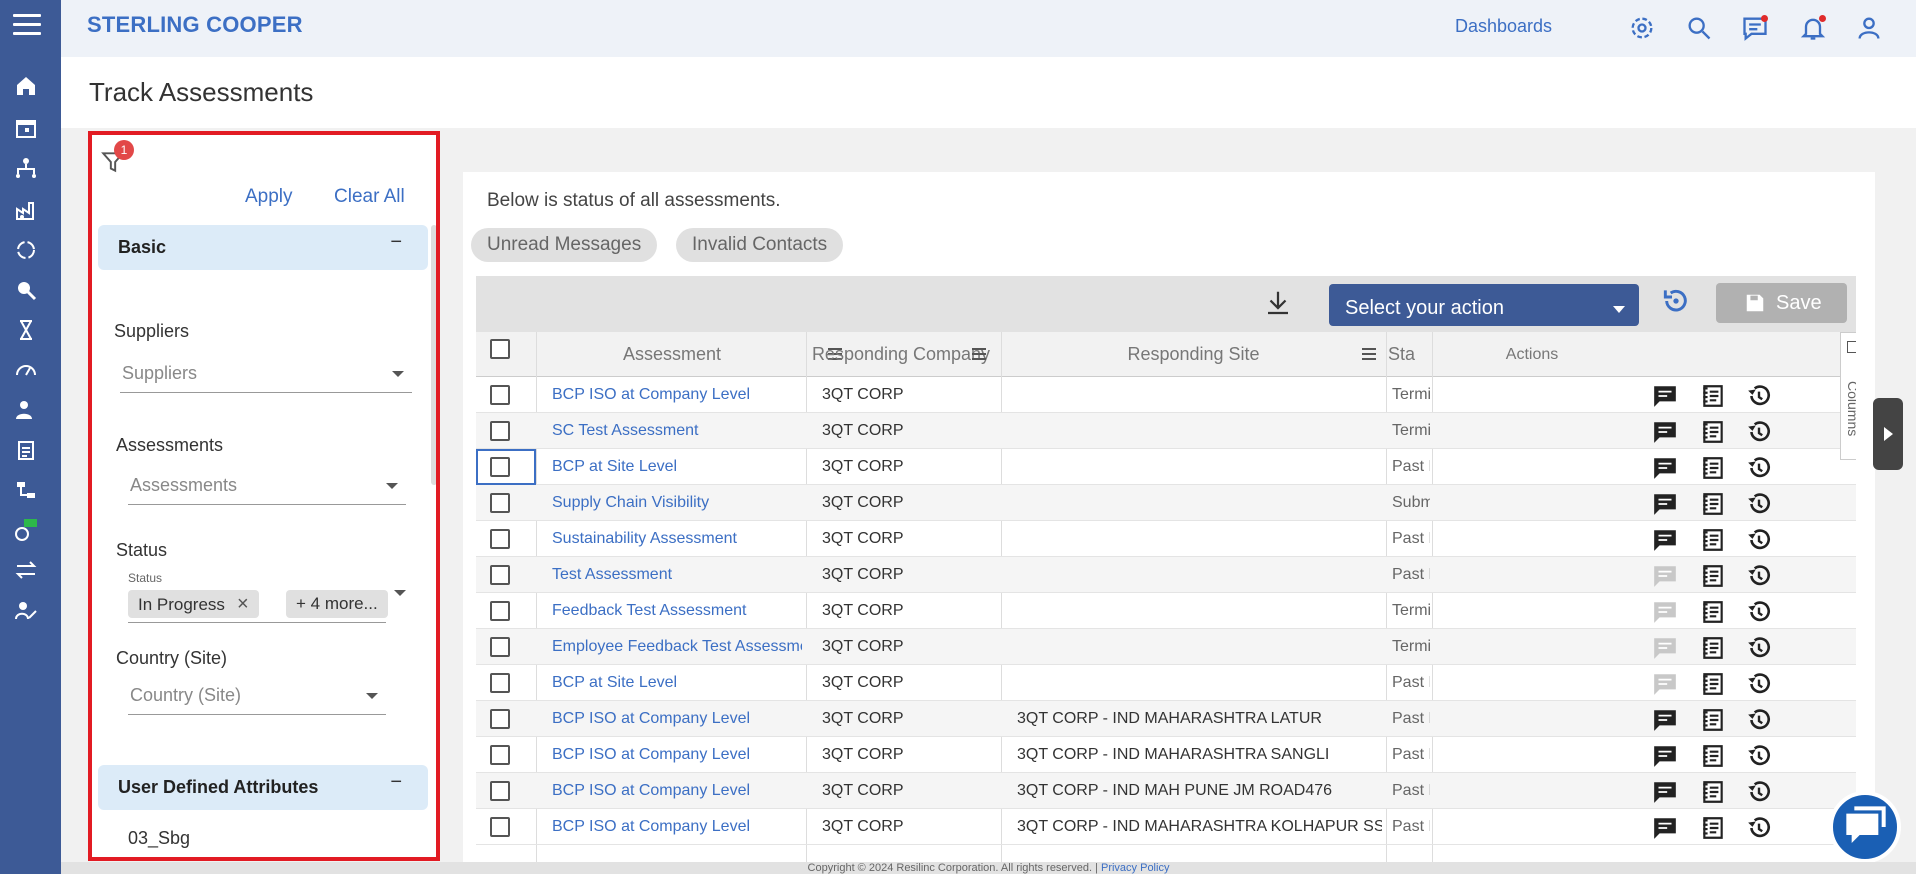 The image size is (1916, 874). I want to click on table-row: BCP at Site Level 3QT CORP Past D, so click(1166, 467).